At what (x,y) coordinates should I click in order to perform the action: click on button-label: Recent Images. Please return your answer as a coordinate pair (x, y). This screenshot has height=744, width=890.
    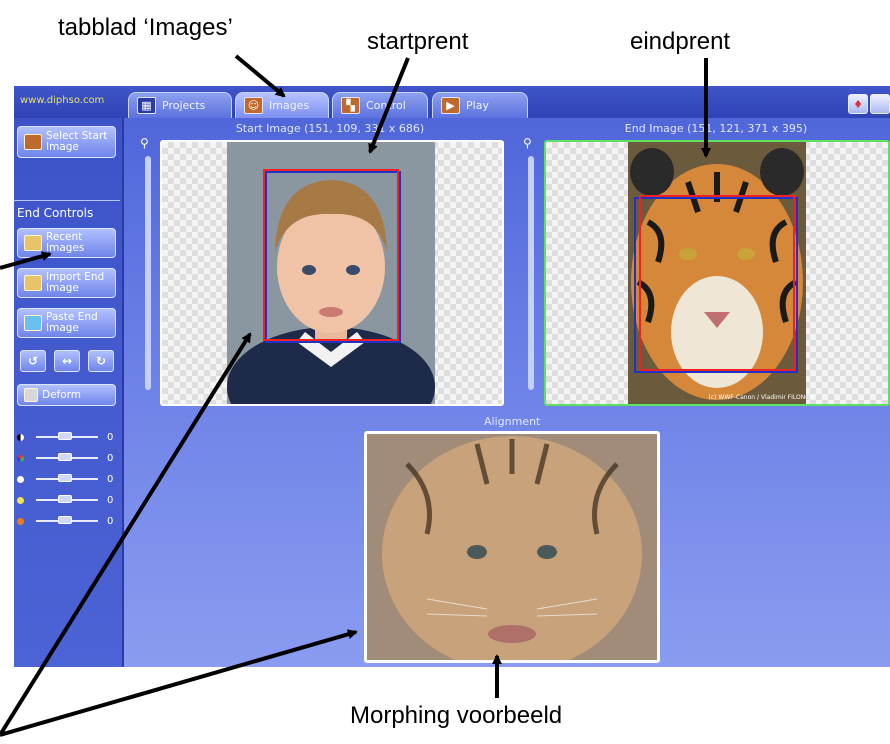
    Looking at the image, I should click on (65, 242).